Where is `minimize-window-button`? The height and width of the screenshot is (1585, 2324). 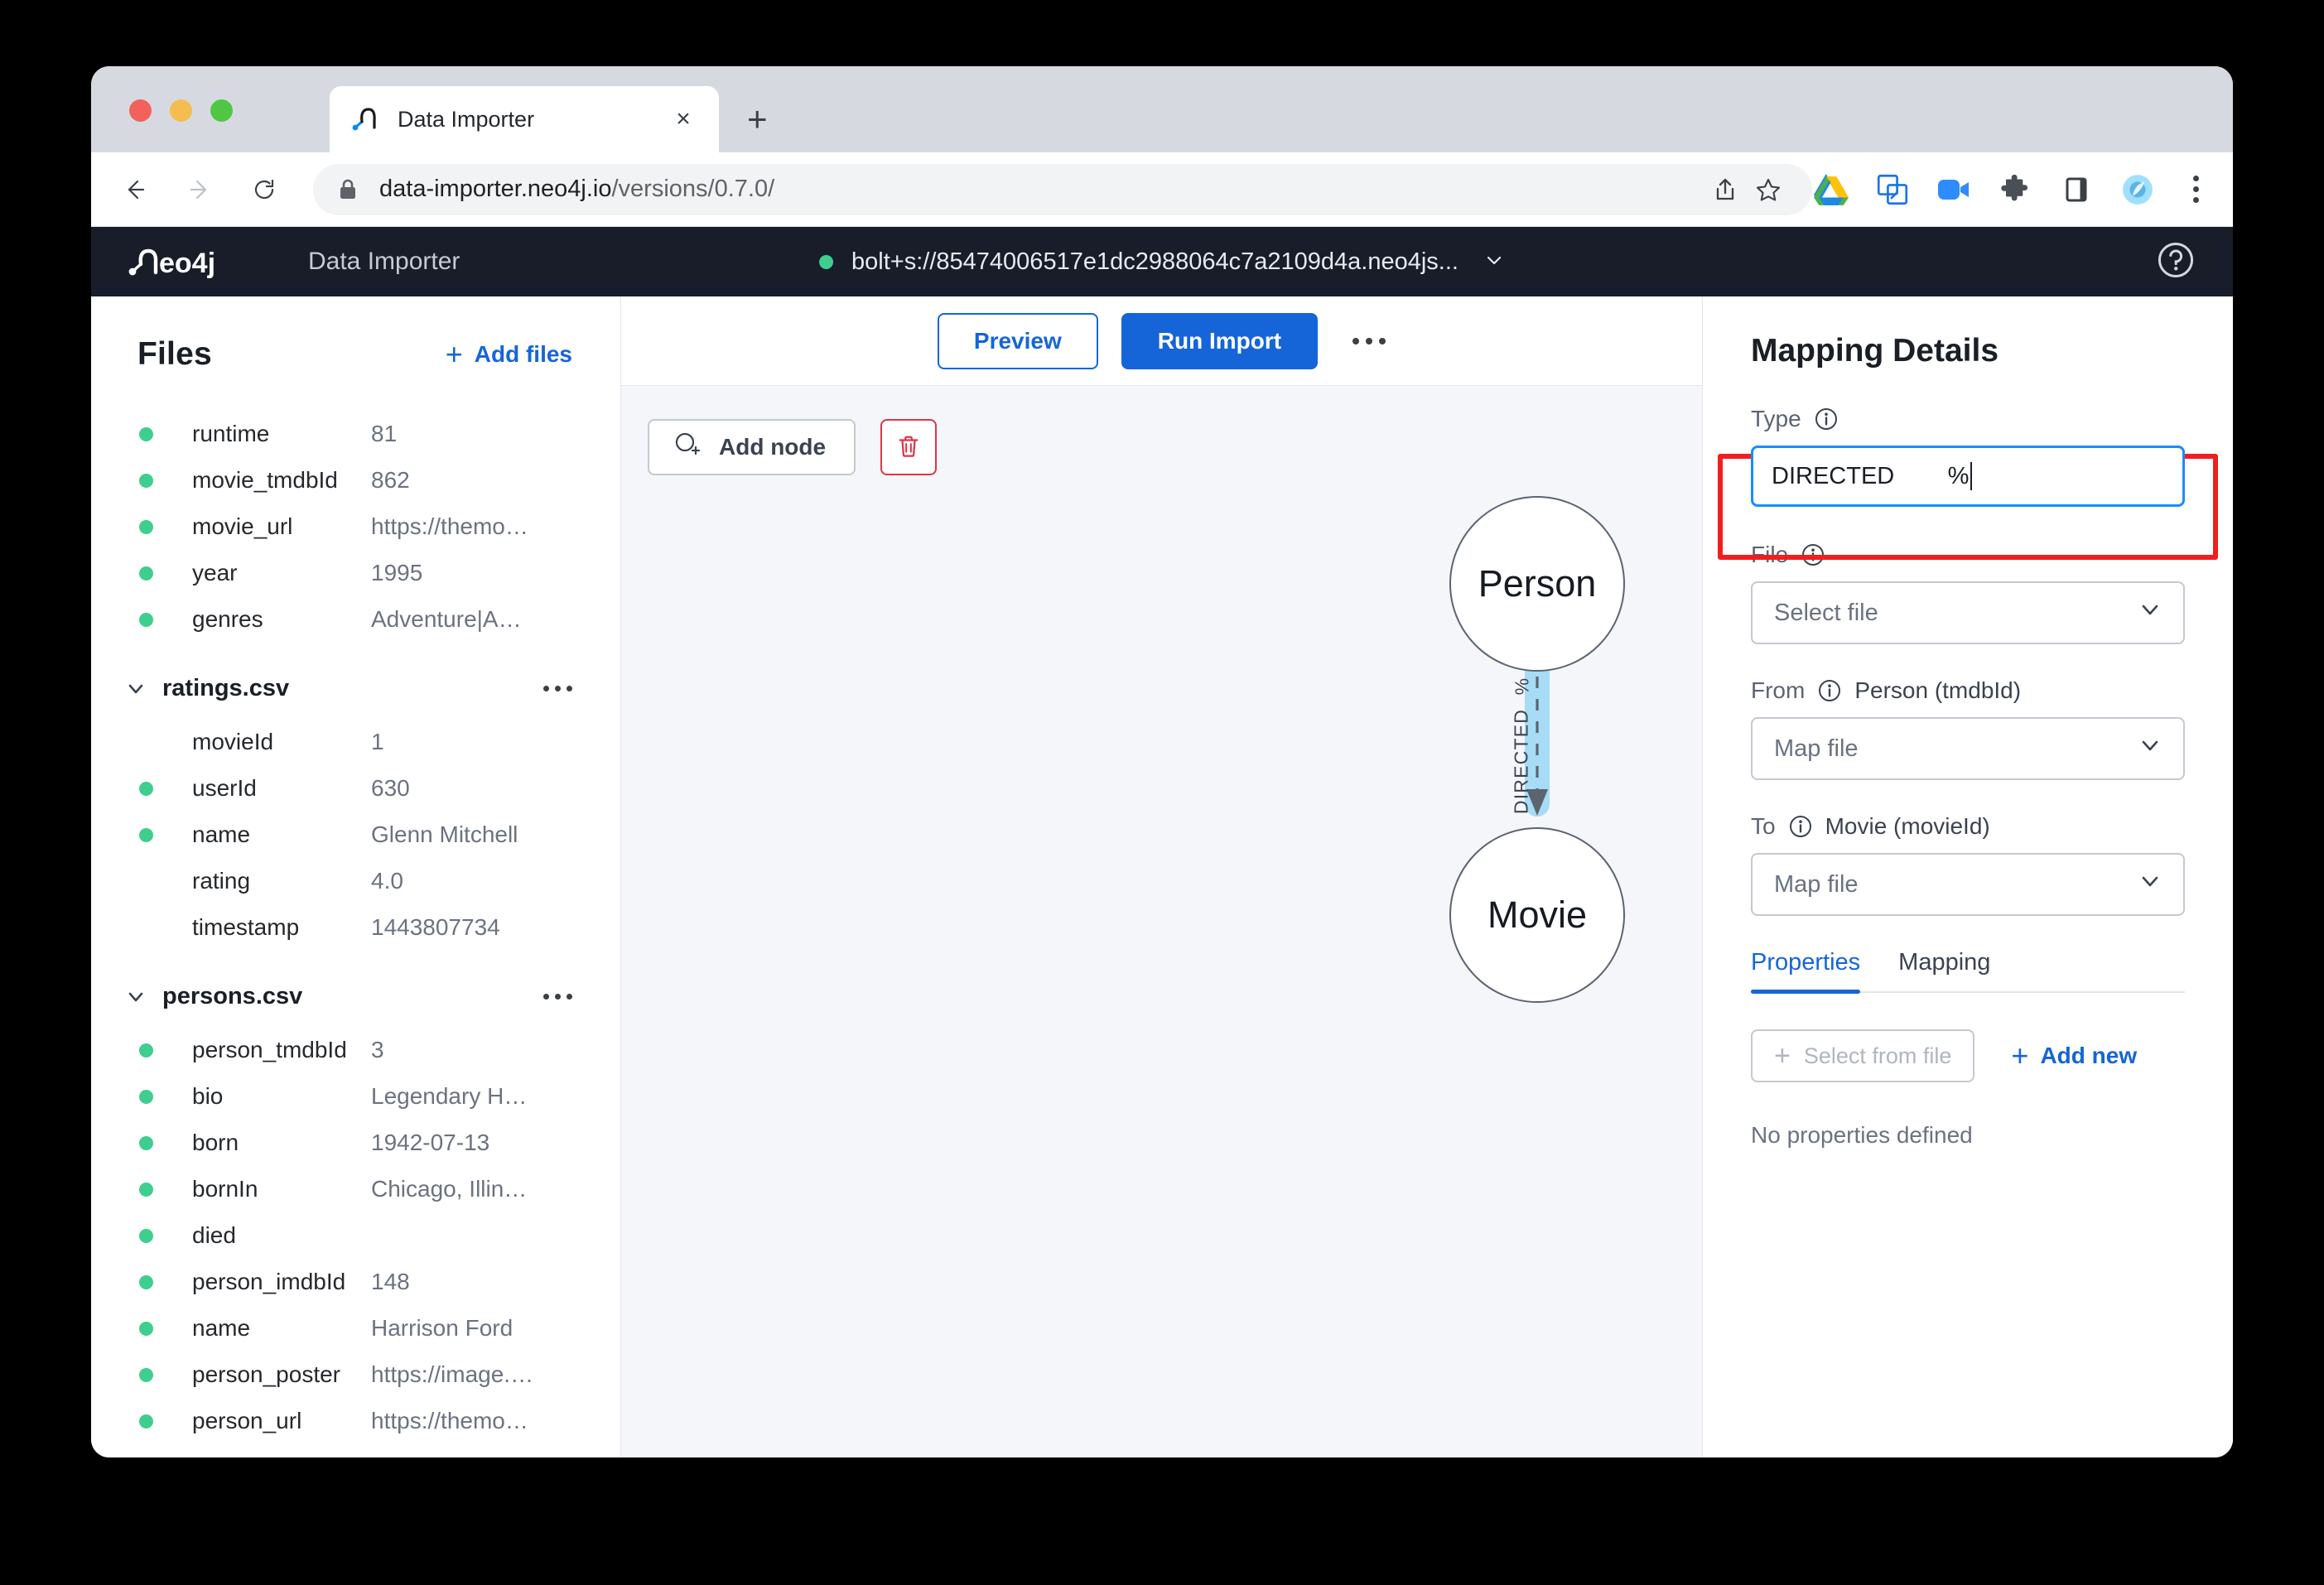 minimize-window-button is located at coordinates (181, 110).